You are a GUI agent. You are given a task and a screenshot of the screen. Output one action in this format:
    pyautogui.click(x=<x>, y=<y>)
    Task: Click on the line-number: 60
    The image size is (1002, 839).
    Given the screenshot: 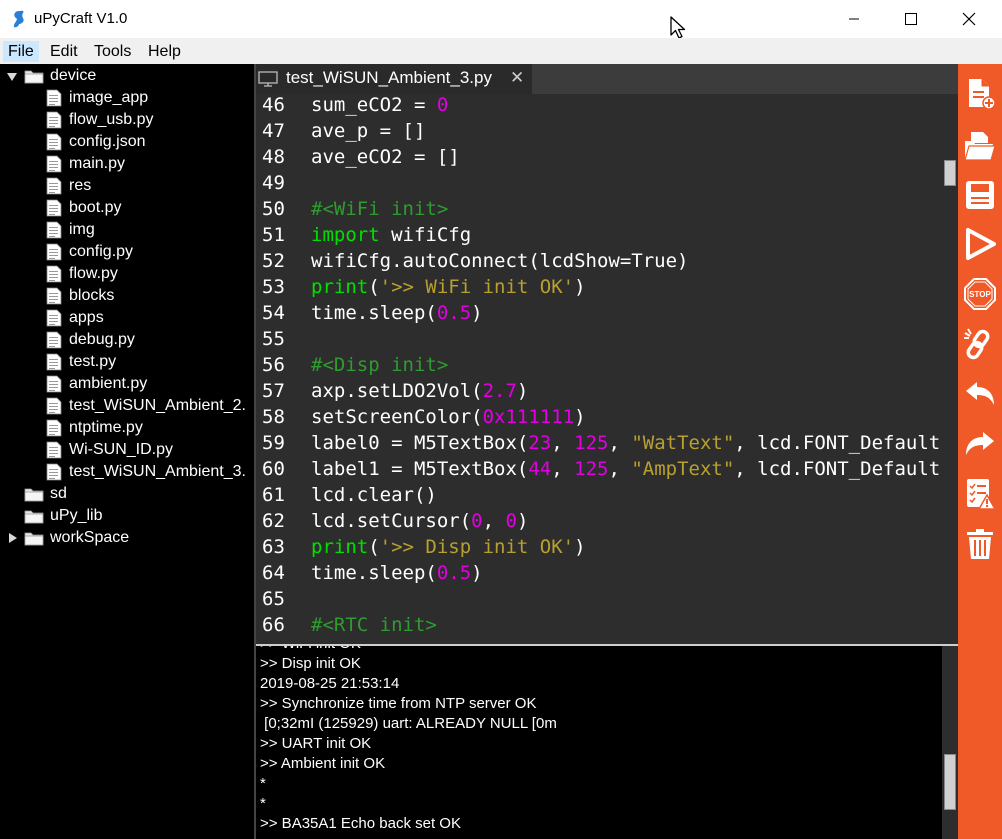 What is the action you would take?
    pyautogui.click(x=273, y=469)
    